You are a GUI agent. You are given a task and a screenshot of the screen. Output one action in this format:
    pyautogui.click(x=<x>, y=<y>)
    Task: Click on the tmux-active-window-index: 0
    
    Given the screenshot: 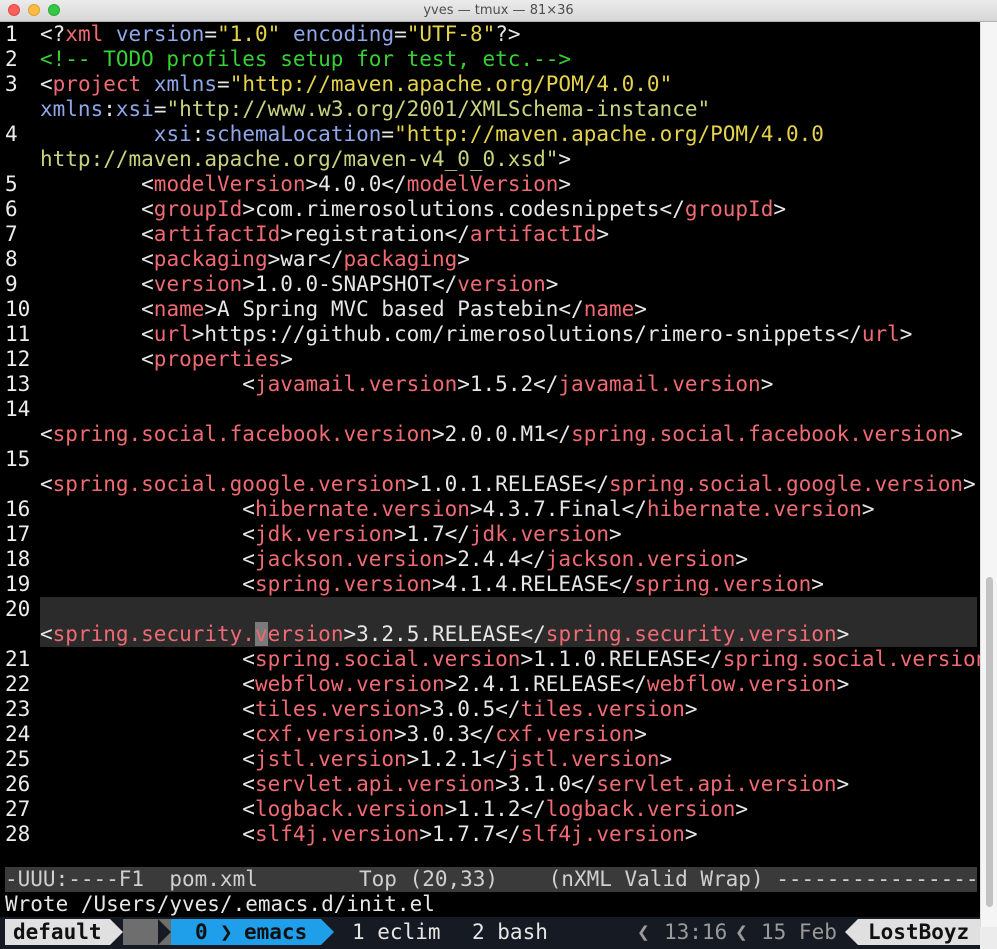 What is the action you would take?
    pyautogui.click(x=201, y=932)
    